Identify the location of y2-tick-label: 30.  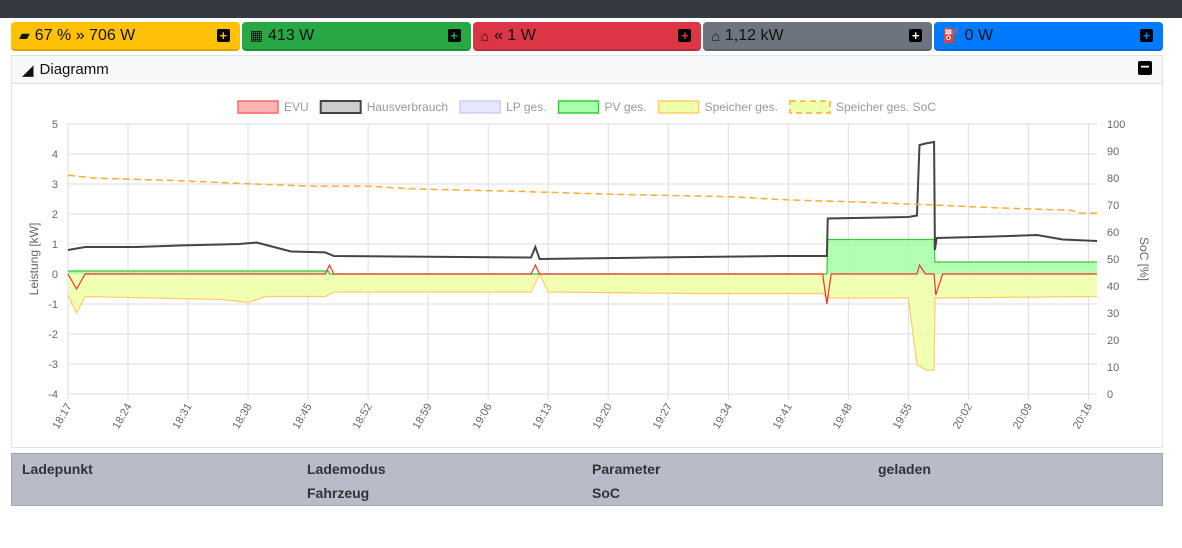
(1113, 314).